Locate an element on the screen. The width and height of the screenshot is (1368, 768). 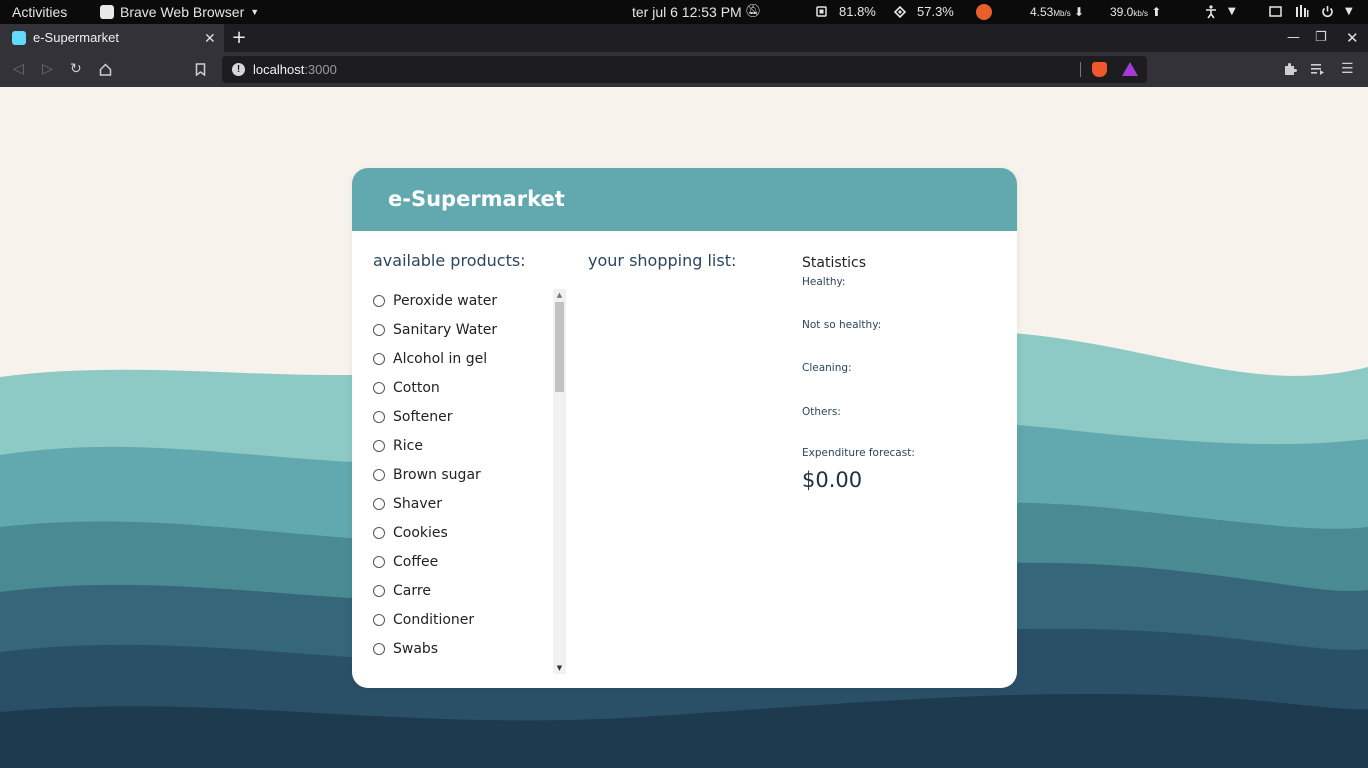
shopping-list-heading: your shopping list: is located at coordinates (662, 260).